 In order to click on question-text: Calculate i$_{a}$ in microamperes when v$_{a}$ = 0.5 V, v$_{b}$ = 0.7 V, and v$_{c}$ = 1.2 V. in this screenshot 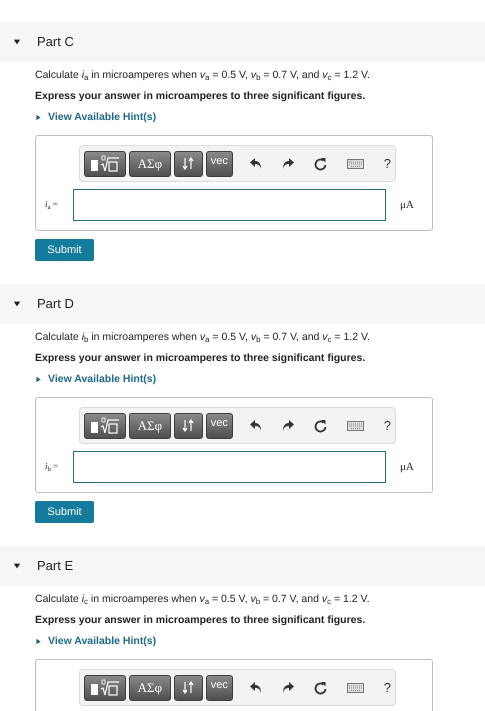, I will do `click(203, 75)`.